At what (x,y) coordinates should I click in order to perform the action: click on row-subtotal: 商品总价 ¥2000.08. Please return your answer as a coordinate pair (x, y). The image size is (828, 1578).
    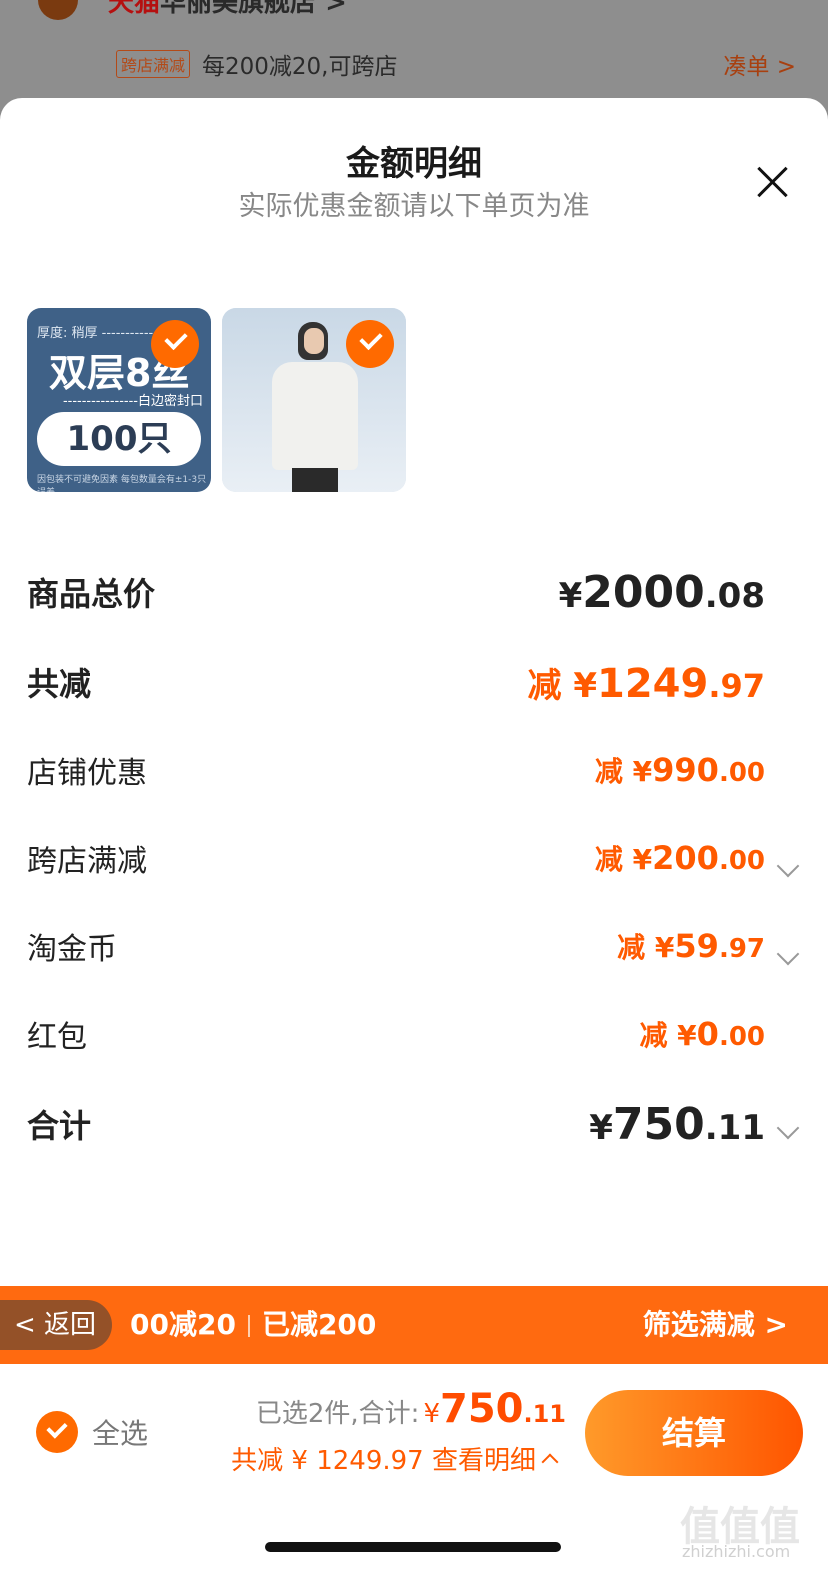
    Looking at the image, I should click on (396, 592).